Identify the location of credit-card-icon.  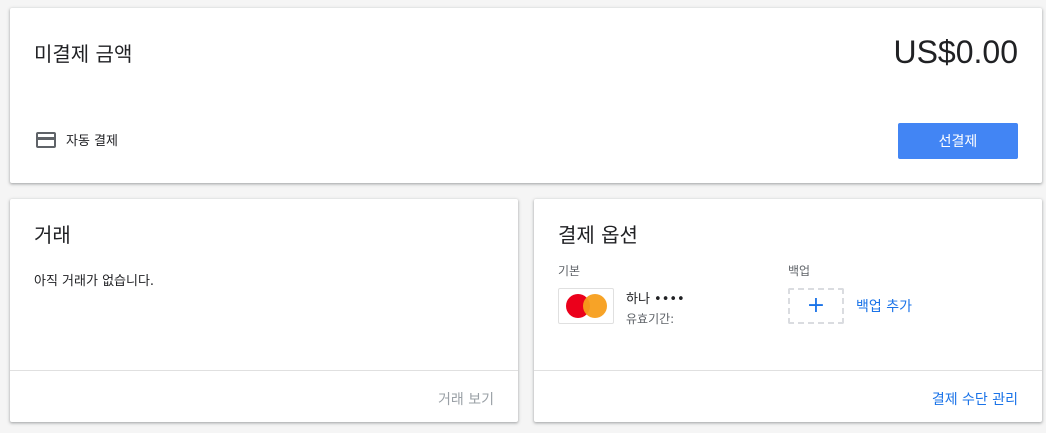
(46, 139).